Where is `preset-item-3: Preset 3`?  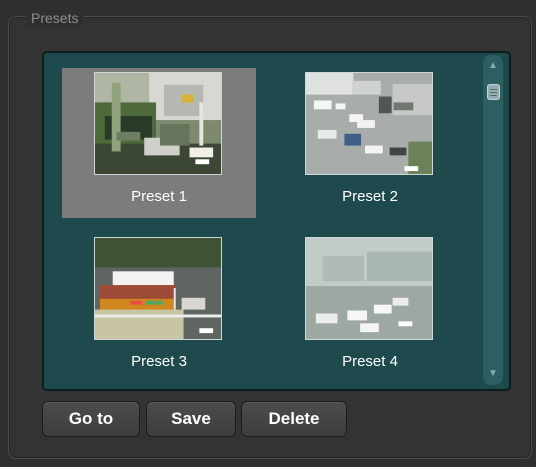
preset-item-3: Preset 3 is located at coordinates (159, 308).